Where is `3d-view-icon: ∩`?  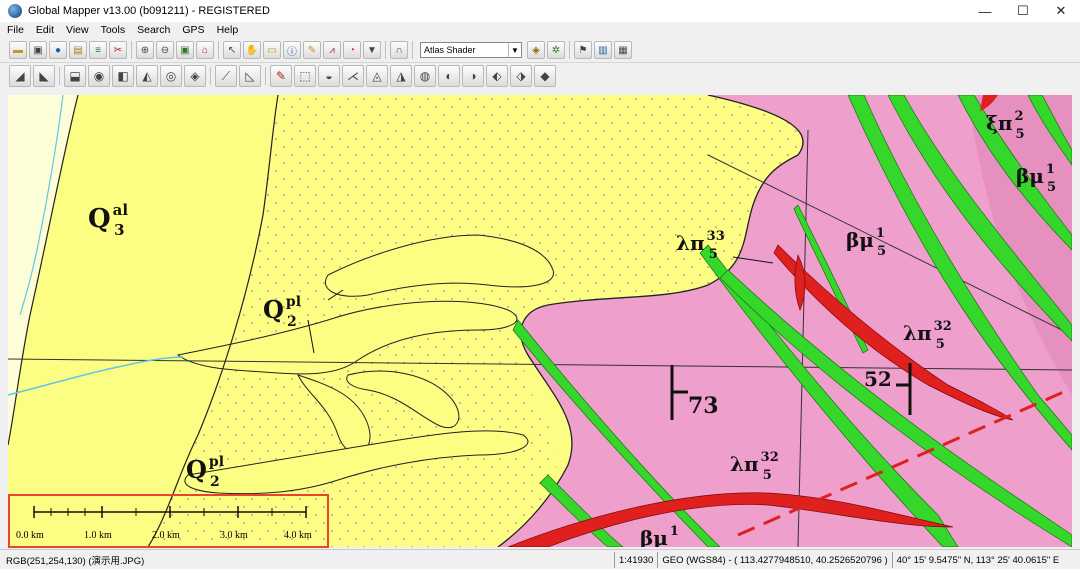 3d-view-icon: ∩ is located at coordinates (399, 50).